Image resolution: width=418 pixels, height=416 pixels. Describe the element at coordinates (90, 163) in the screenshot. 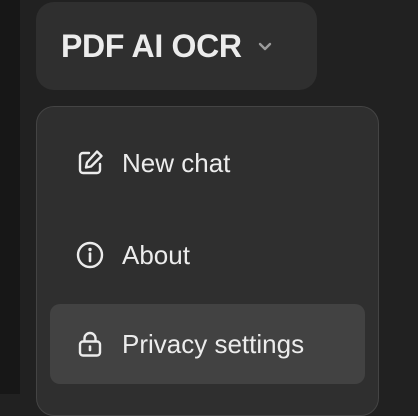

I see `edit-icon` at that location.